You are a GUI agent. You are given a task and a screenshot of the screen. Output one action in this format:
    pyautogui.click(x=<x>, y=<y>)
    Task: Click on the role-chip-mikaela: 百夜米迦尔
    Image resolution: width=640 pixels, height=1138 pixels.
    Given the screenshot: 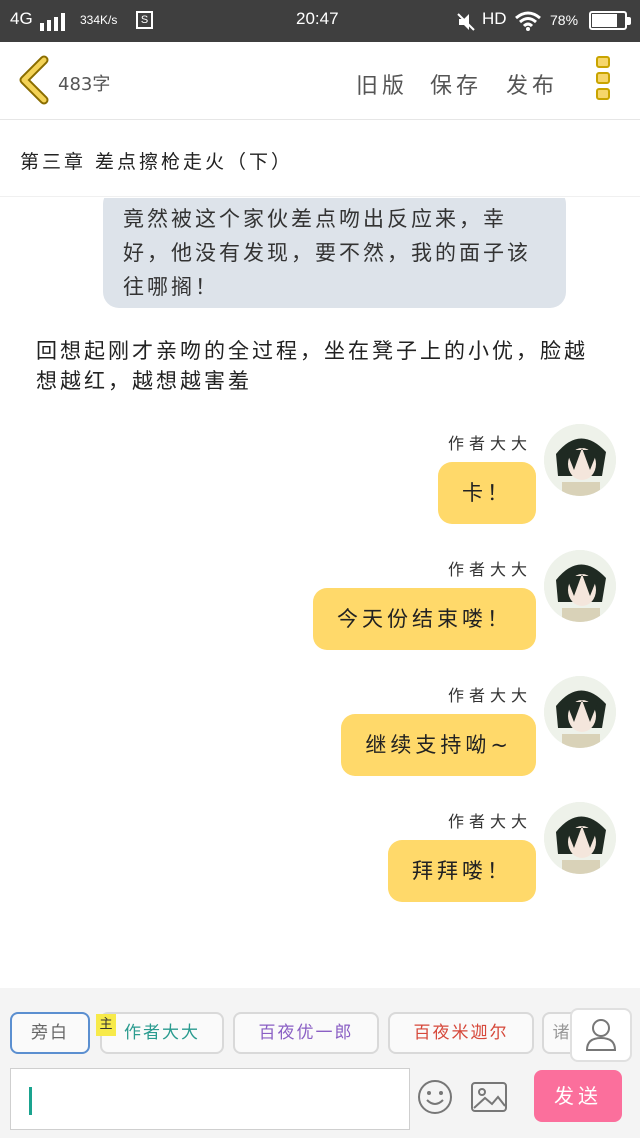 What is the action you would take?
    pyautogui.click(x=461, y=1033)
    